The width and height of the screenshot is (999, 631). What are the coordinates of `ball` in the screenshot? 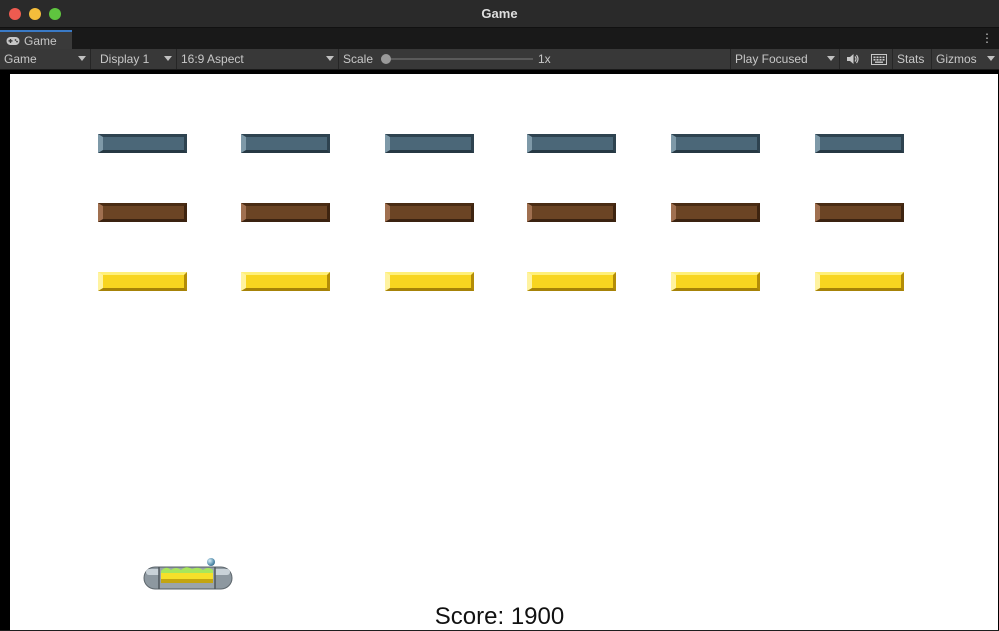 It's located at (211, 562).